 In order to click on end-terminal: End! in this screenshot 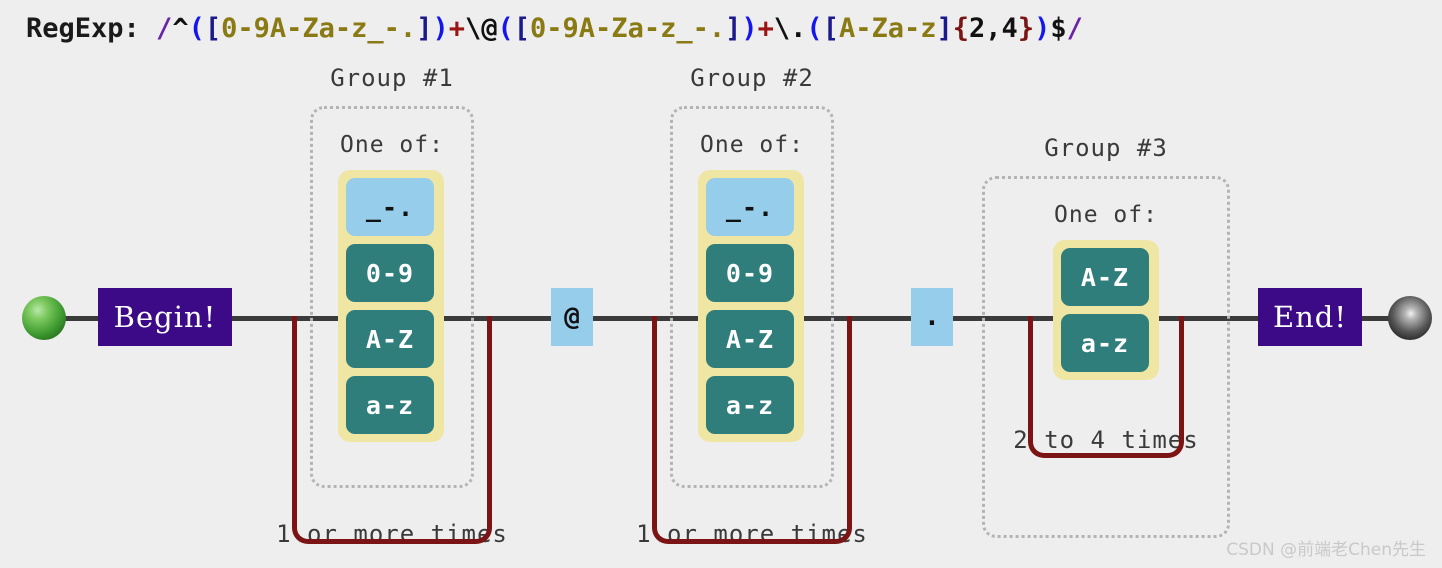, I will do `click(1310, 317)`.